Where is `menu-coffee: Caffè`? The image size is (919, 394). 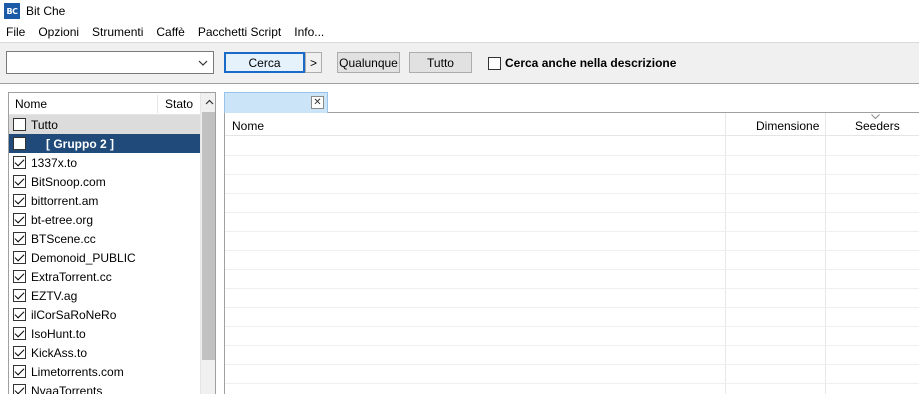
menu-coffee: Caffè is located at coordinates (170, 32).